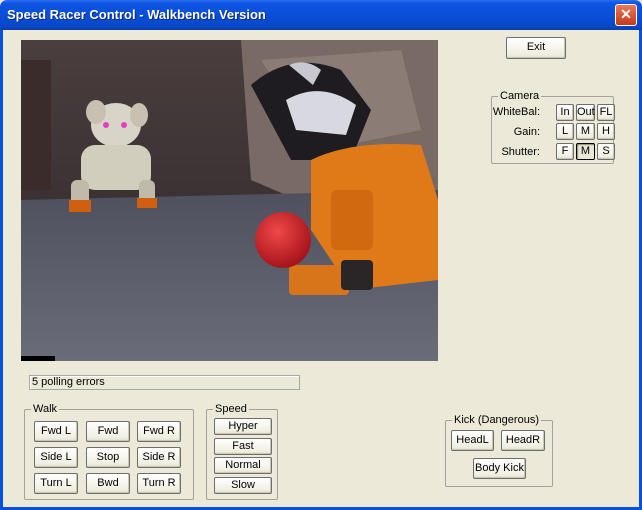 The width and height of the screenshot is (642, 510). I want to click on fwd-button: Fwd, so click(108, 431).